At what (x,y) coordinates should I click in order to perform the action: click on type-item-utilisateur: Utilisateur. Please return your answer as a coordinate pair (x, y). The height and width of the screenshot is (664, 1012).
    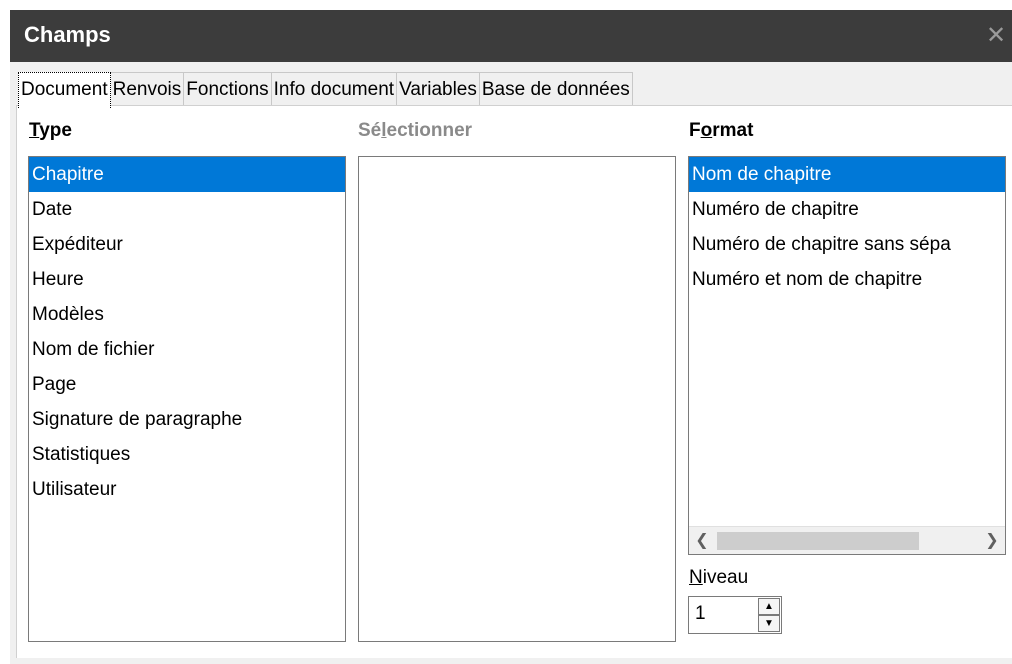
    Looking at the image, I should click on (187, 489).